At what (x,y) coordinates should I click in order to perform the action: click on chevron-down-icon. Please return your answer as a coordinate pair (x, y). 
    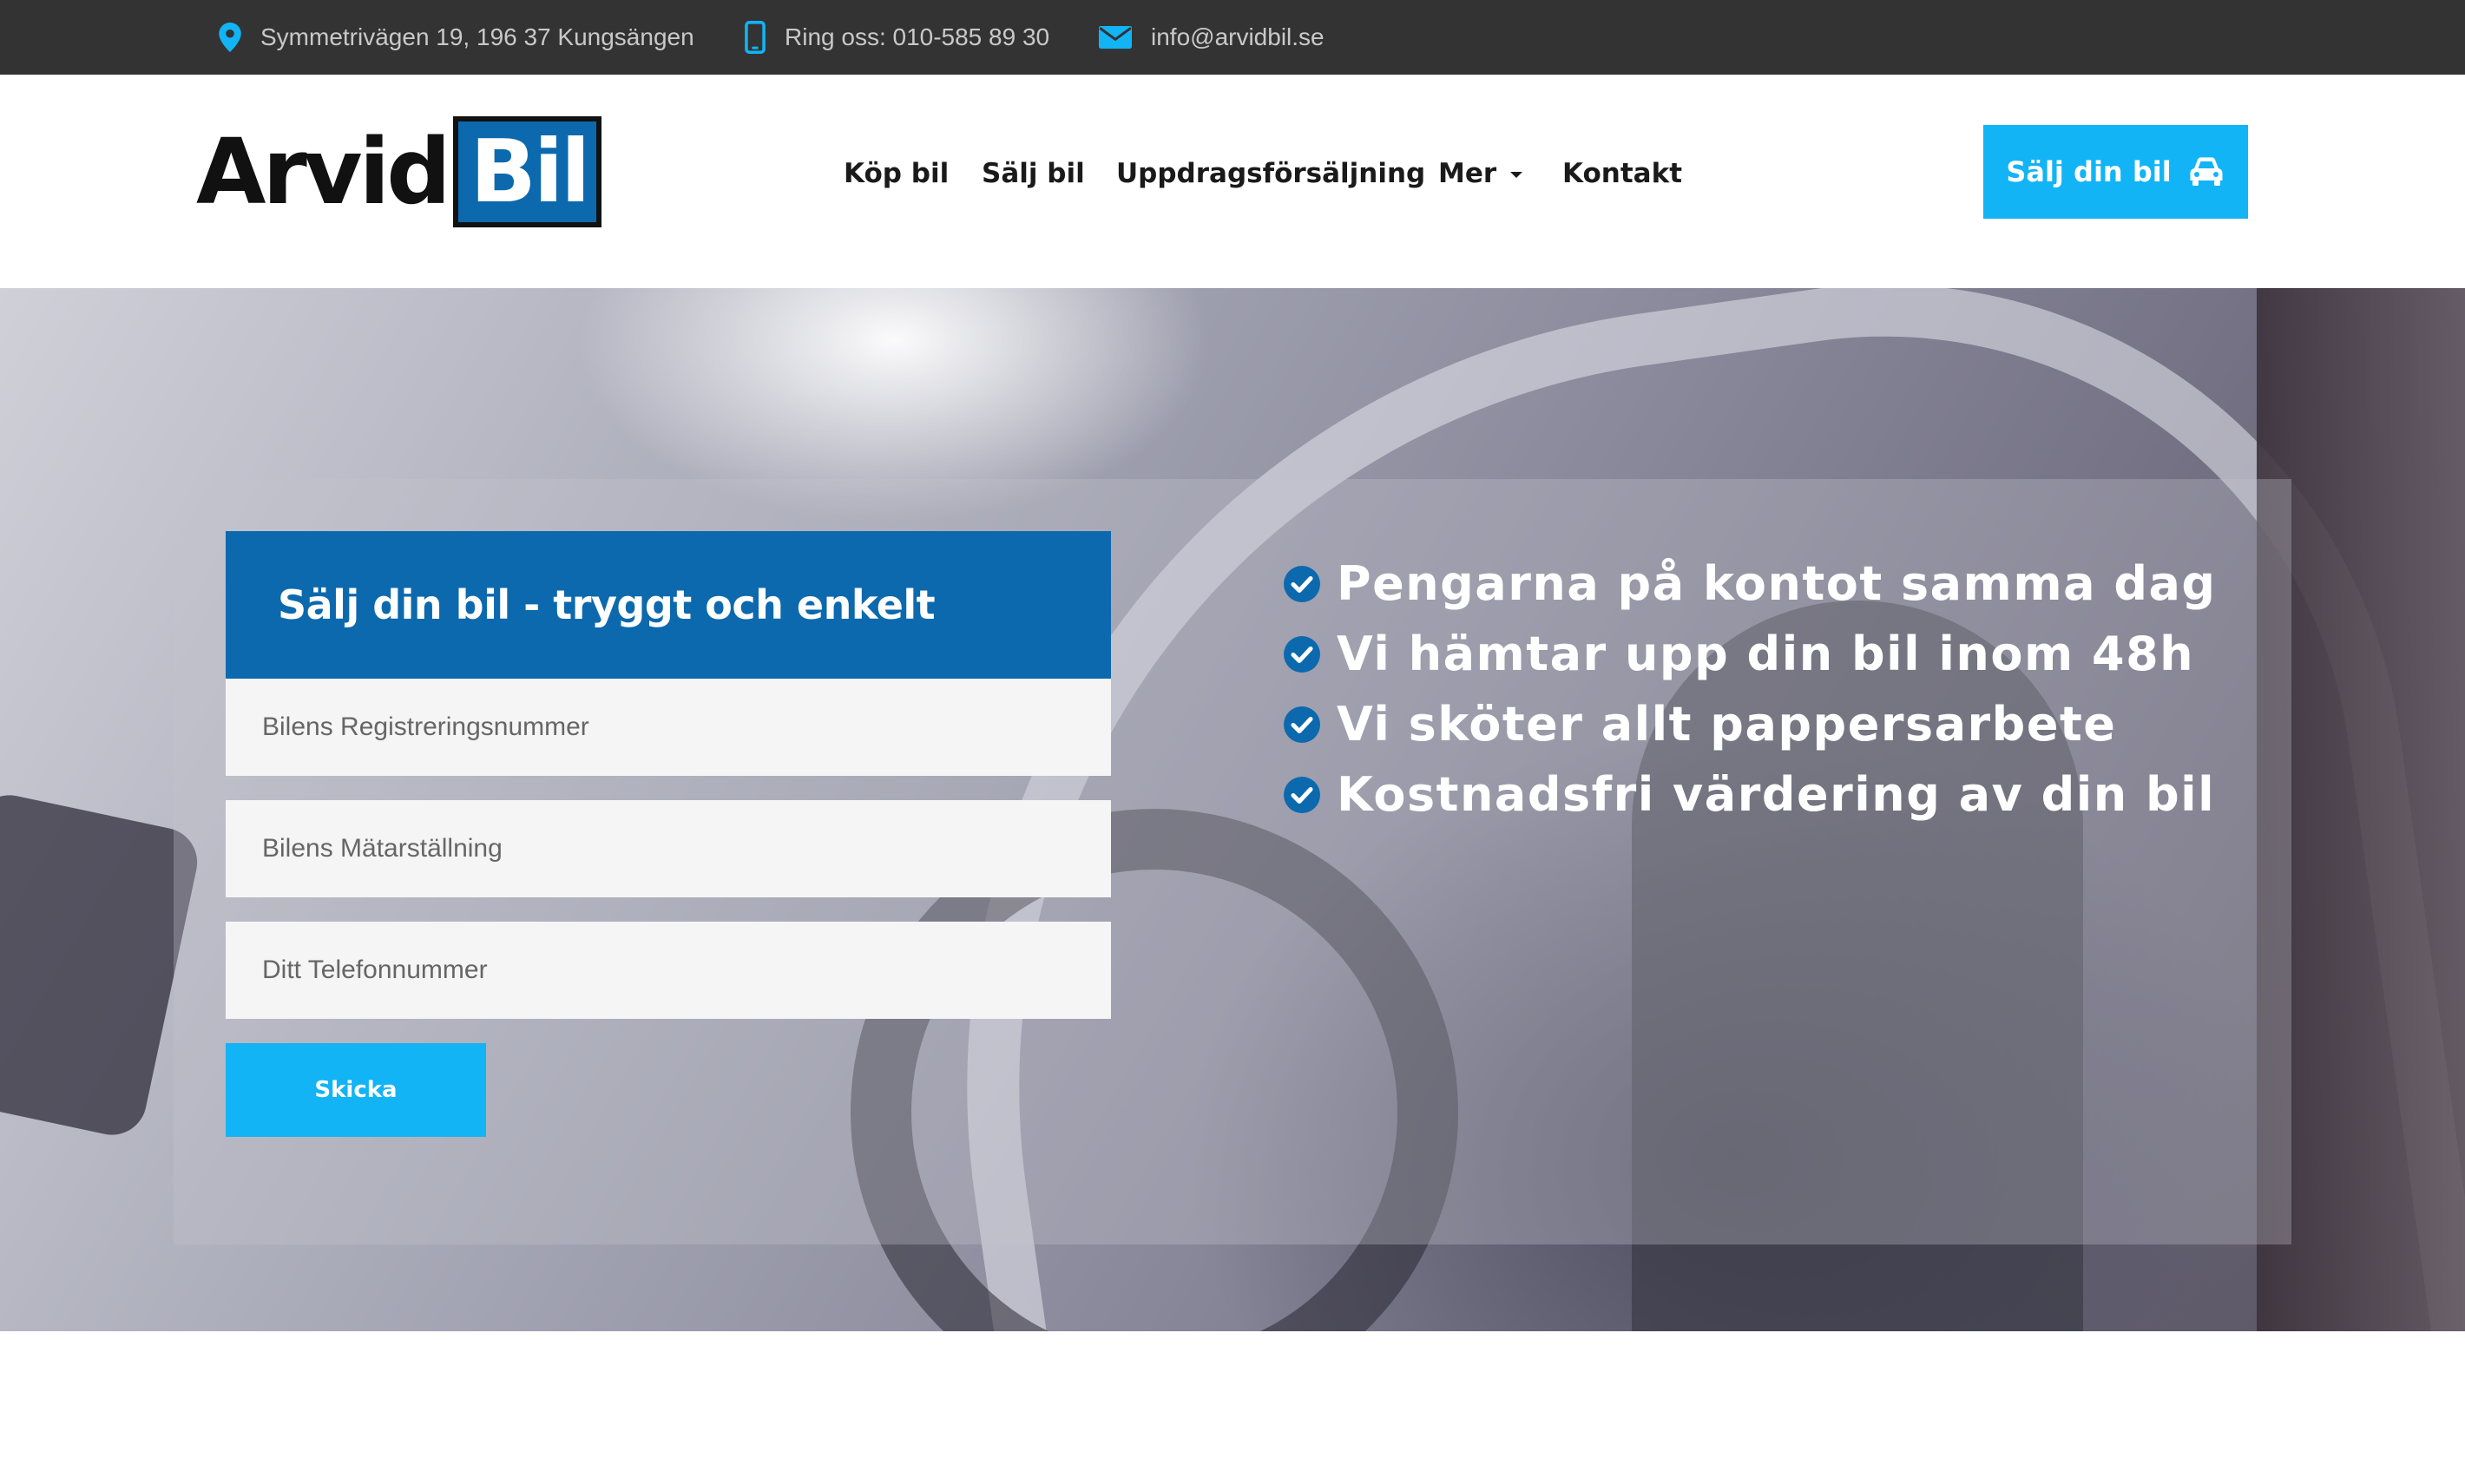
    Looking at the image, I should click on (1516, 175).